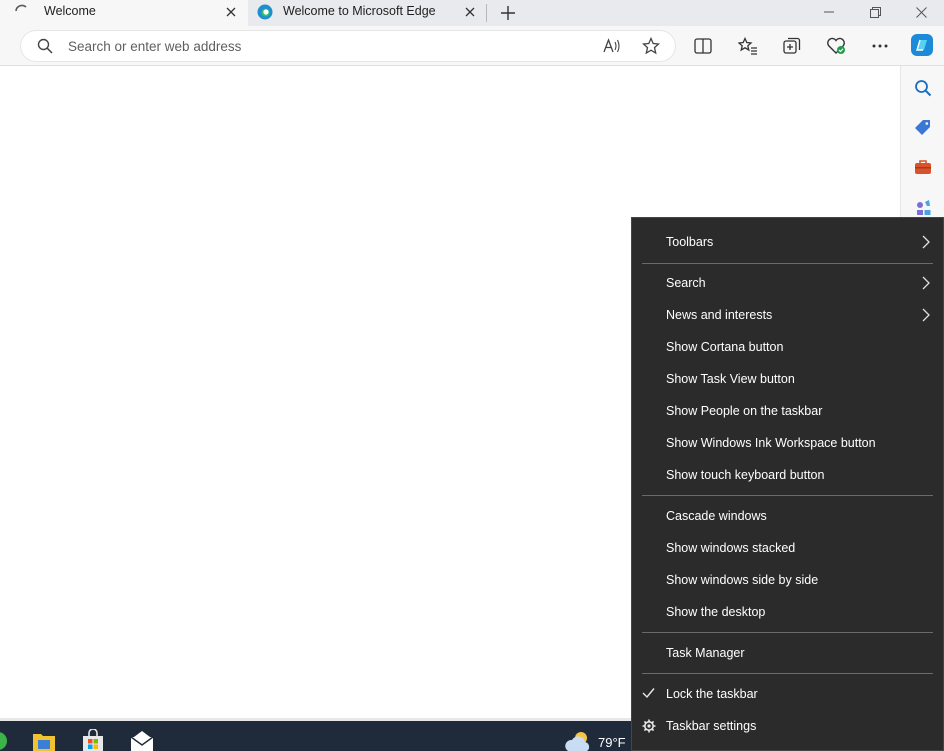 This screenshot has width=944, height=751. I want to click on menu-item-show-touch-keyboard: Show touch keyboard button, so click(787, 475).